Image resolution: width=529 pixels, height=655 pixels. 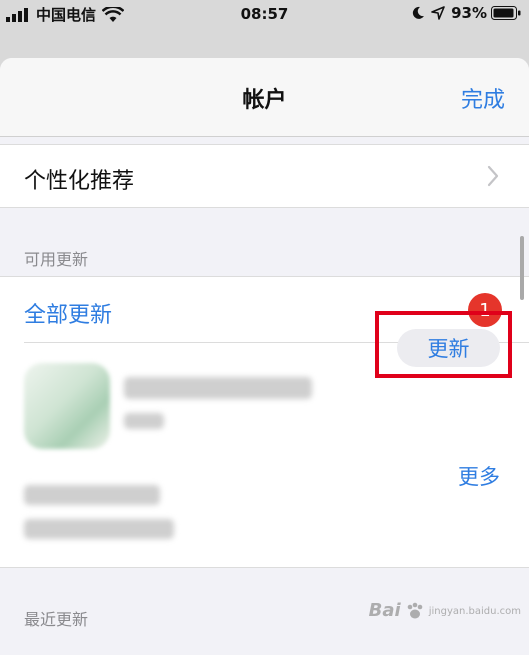 I want to click on watermark-logo-text: Bai, so click(x=384, y=610).